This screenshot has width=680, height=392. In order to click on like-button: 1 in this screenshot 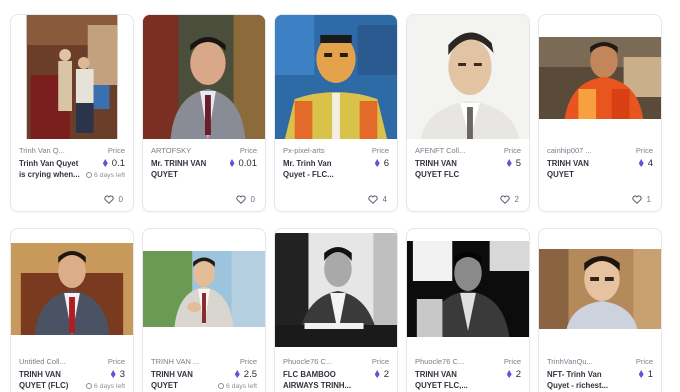, I will do `click(641, 199)`.